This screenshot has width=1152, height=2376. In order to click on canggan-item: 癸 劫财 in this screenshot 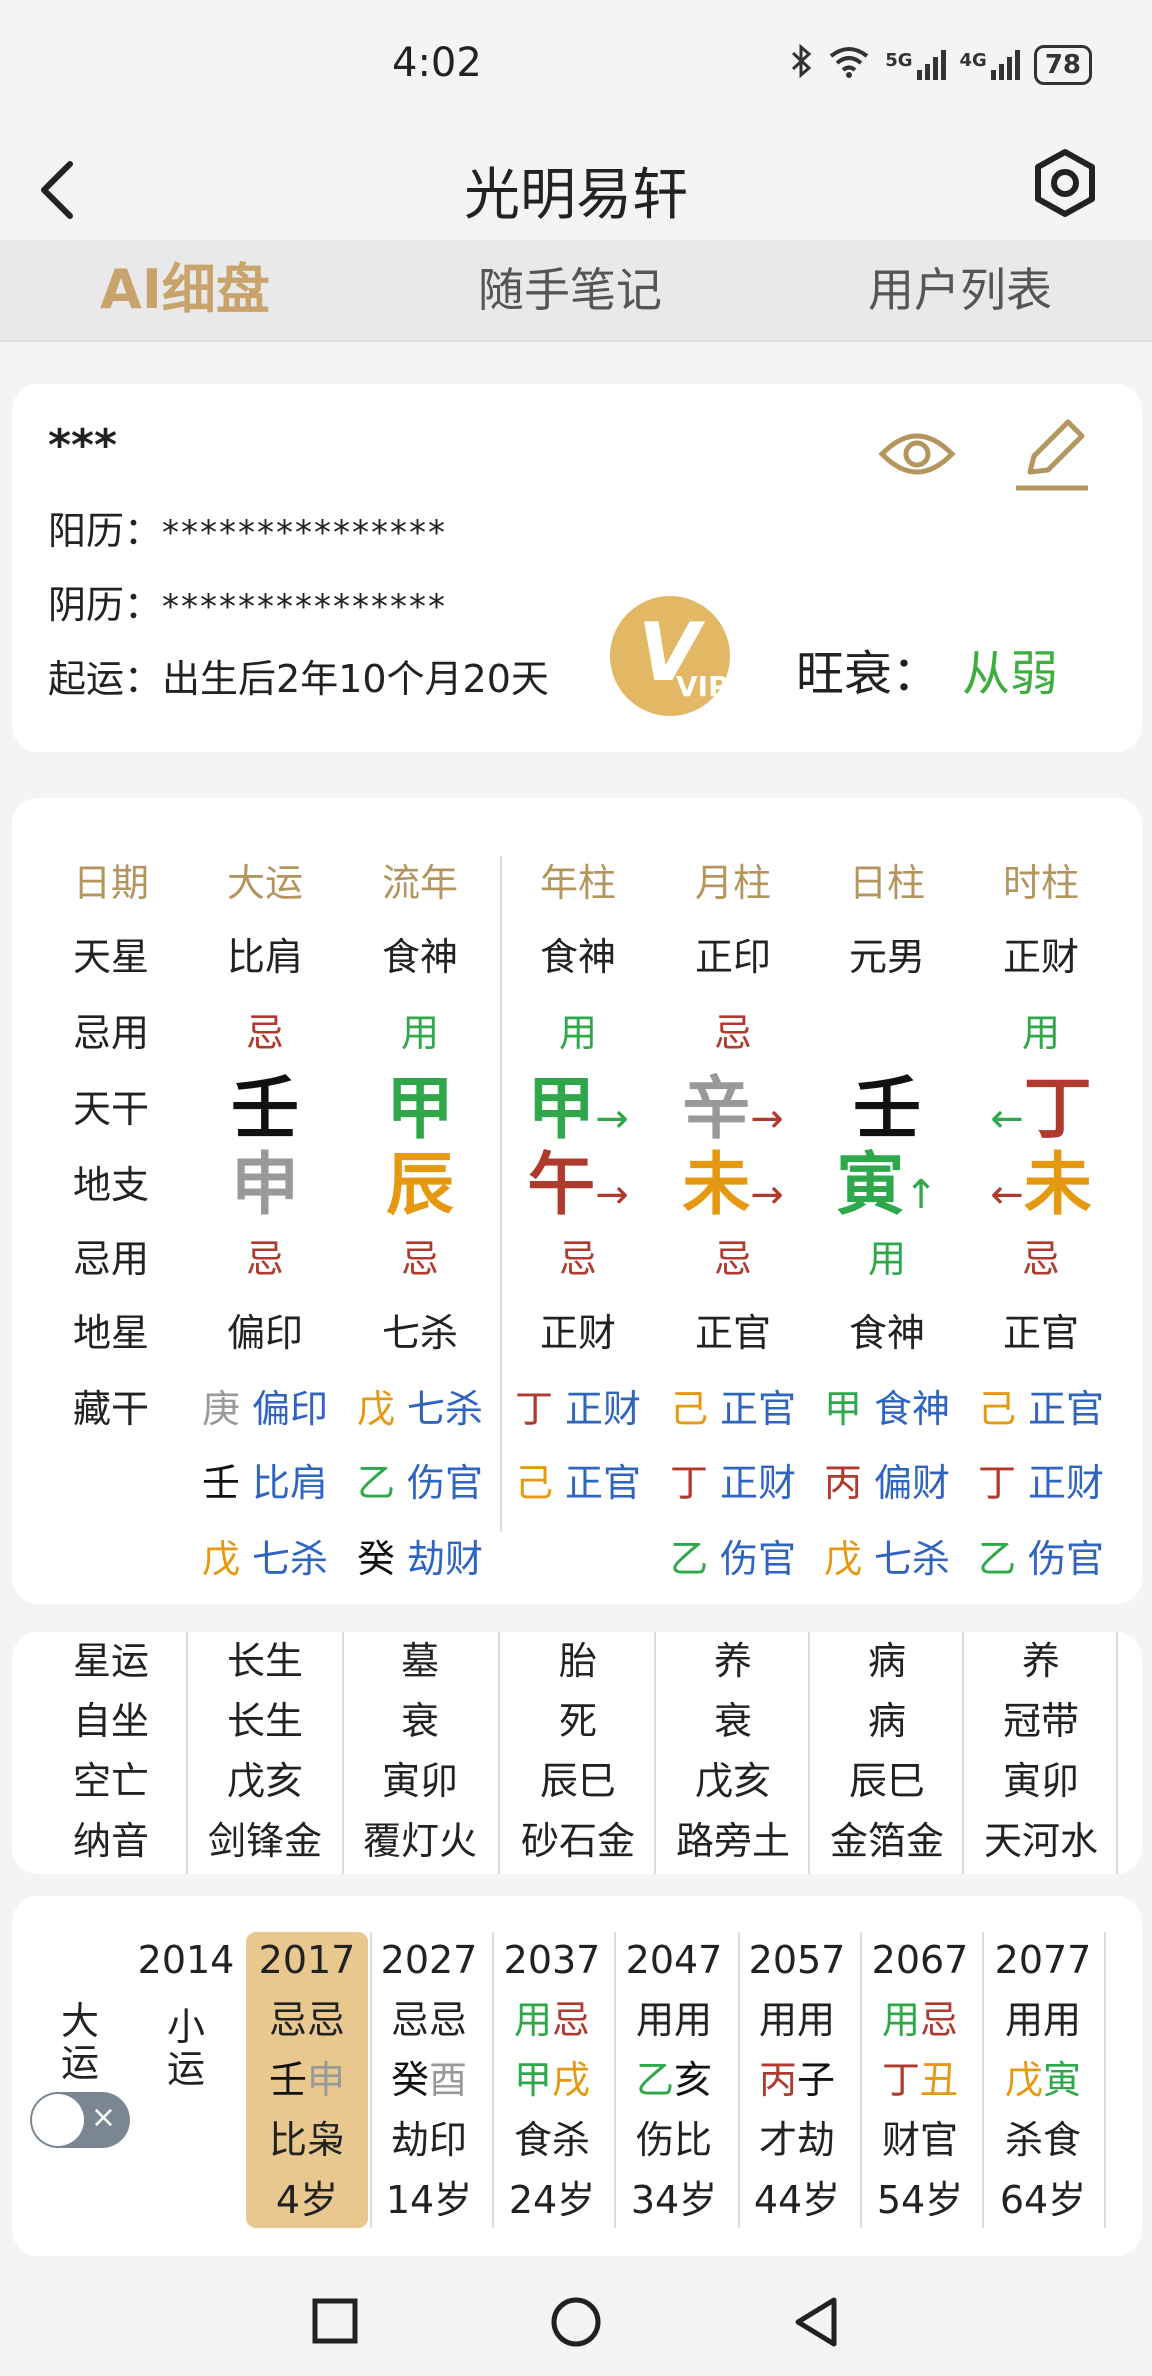, I will do `click(420, 1559)`.